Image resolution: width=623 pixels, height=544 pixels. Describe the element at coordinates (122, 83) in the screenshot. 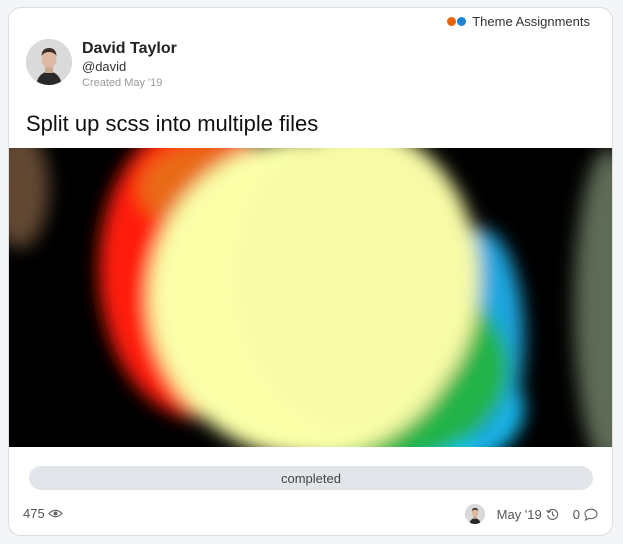

I see `created-date: Created May '19` at that location.